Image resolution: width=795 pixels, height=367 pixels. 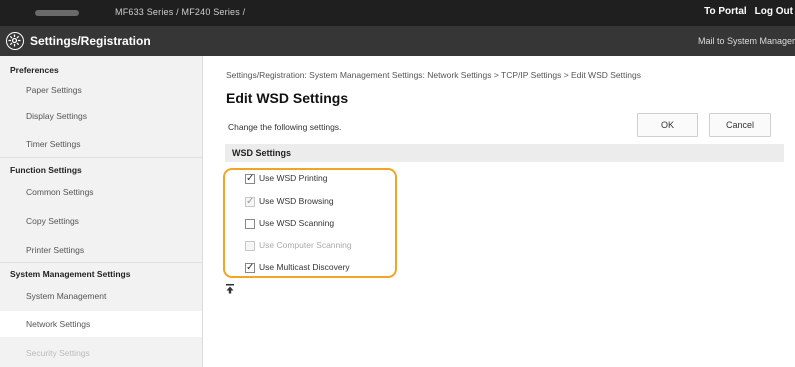 I want to click on sidebar-item-common-settings: Common Settings, so click(x=101, y=192).